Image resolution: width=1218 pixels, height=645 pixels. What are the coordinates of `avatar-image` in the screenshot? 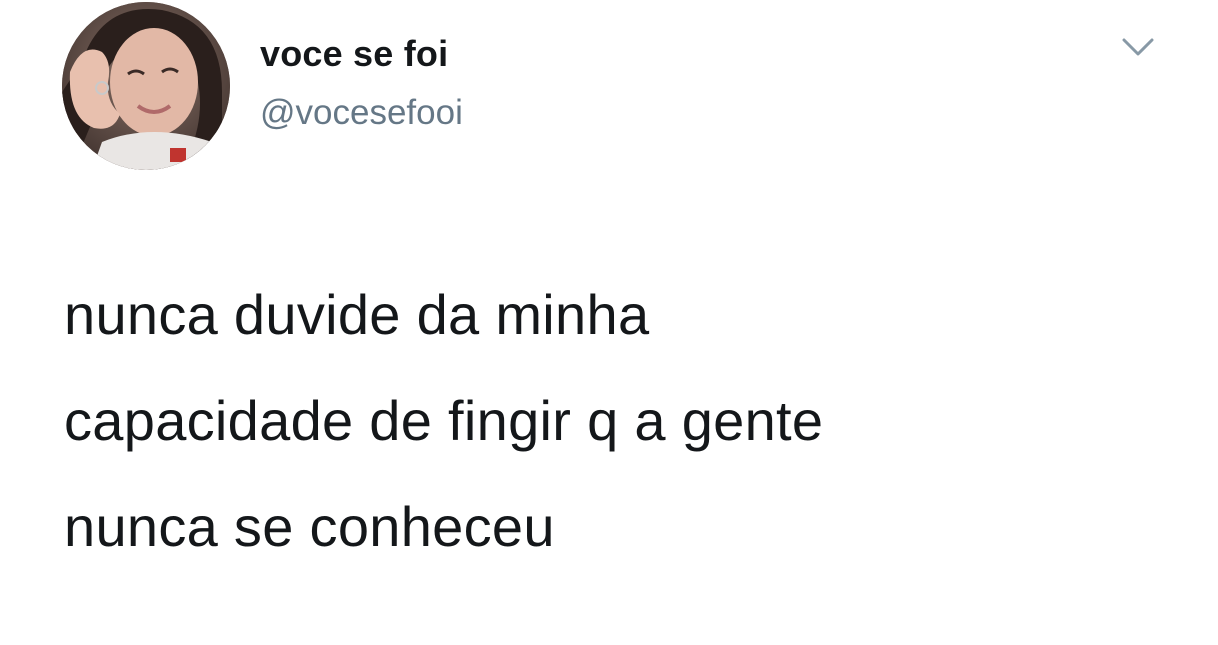 It's located at (146, 86).